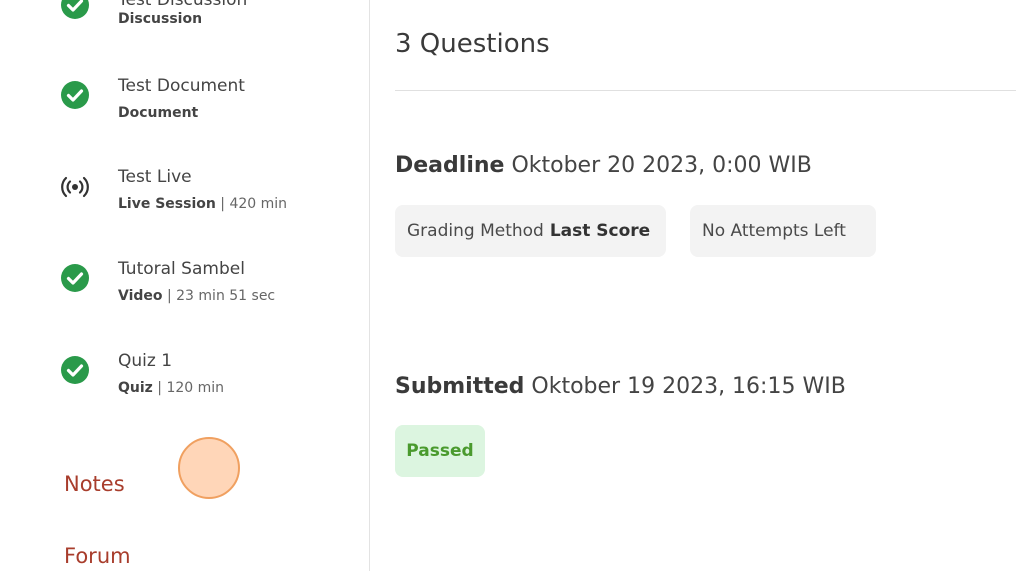 This screenshot has width=1016, height=571. Describe the element at coordinates (472, 44) in the screenshot. I see `questions-count: 3 Questions` at that location.